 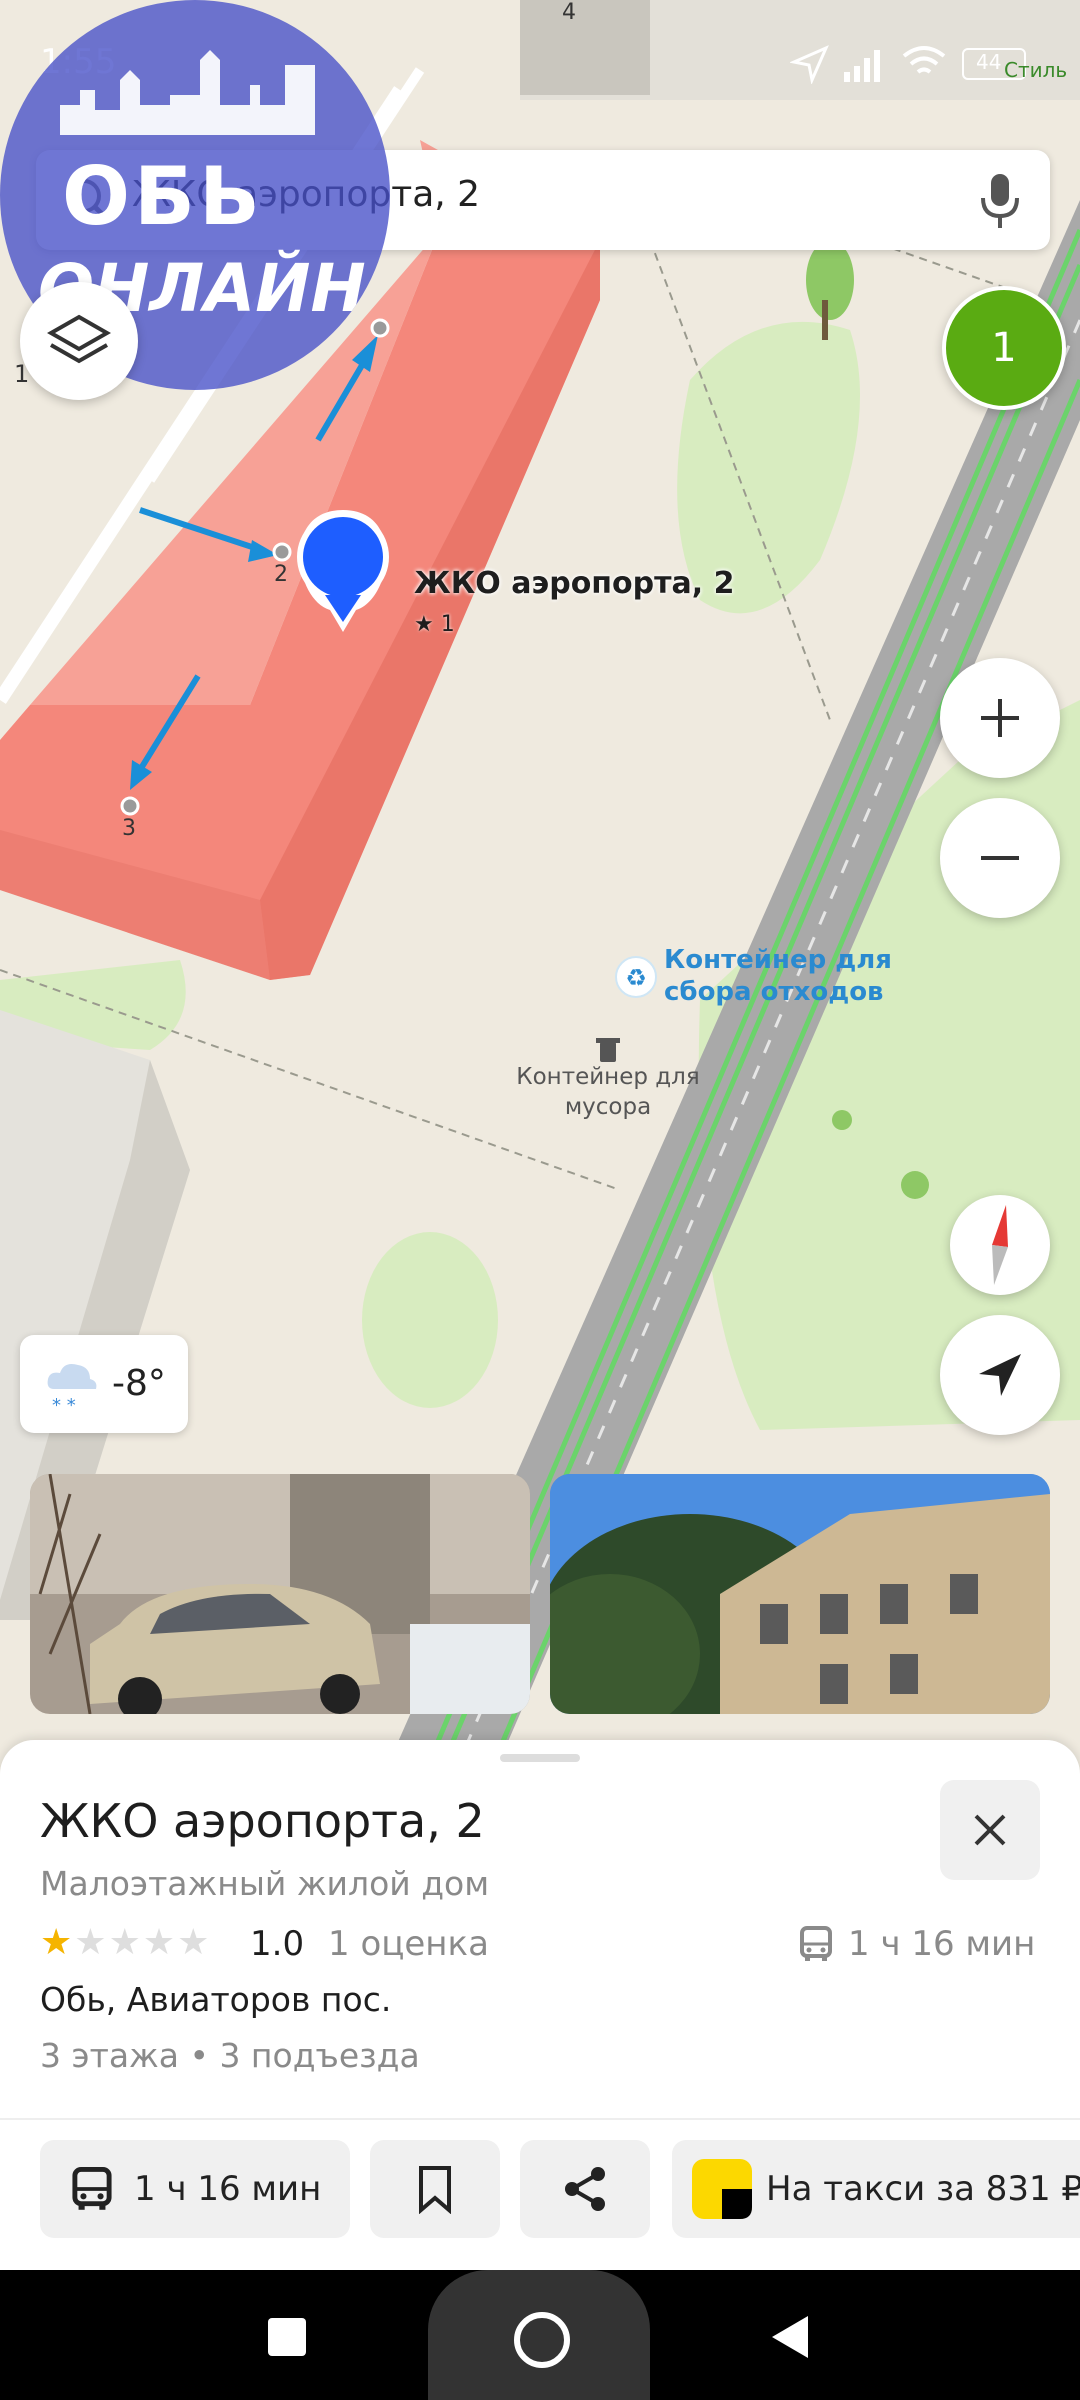 I want to click on weather-widget: * * -8°, so click(x=104, y=1384).